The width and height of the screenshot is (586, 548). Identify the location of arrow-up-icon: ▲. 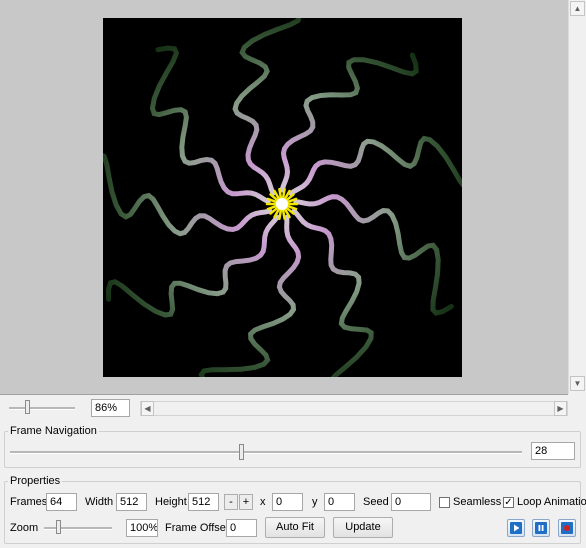
(577, 8).